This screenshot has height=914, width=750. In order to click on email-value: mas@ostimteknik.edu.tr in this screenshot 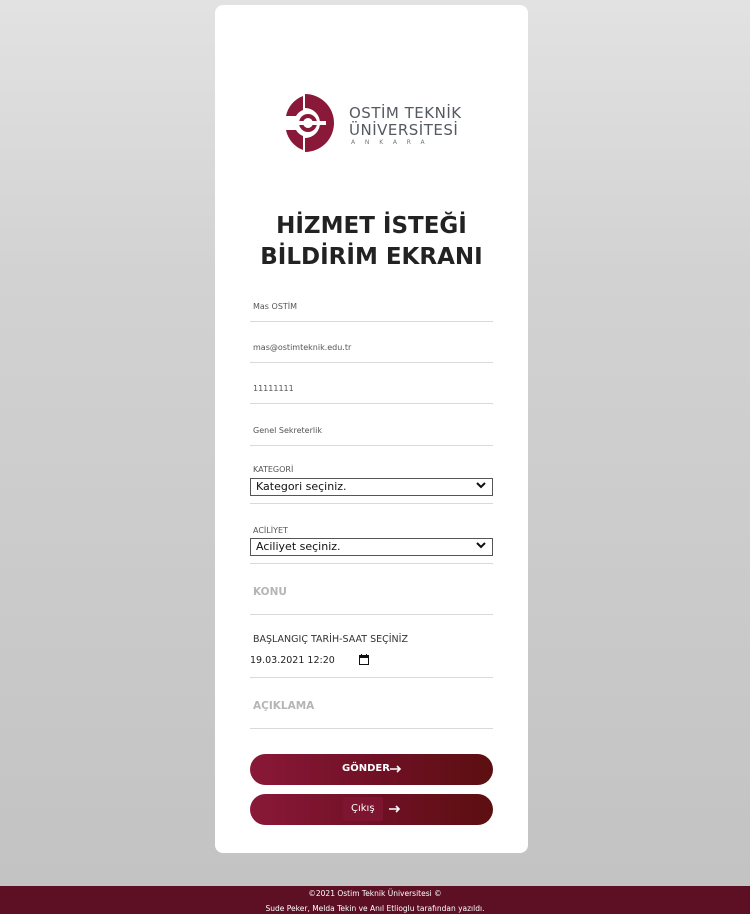, I will do `click(302, 347)`.